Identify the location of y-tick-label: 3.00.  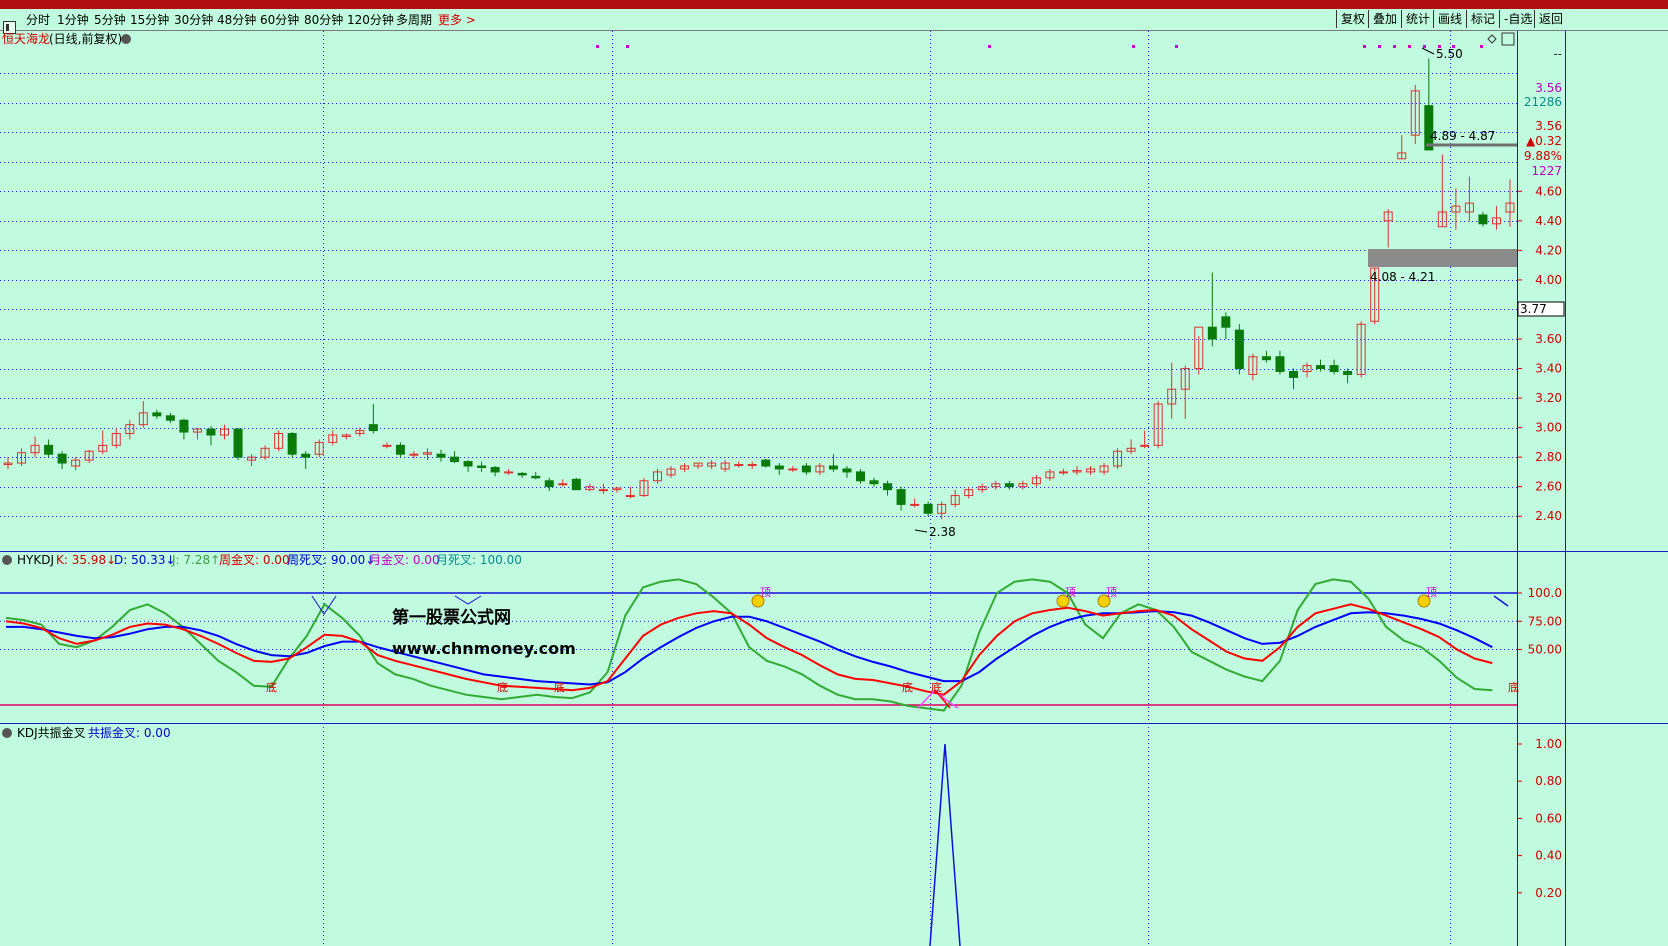
(1548, 428).